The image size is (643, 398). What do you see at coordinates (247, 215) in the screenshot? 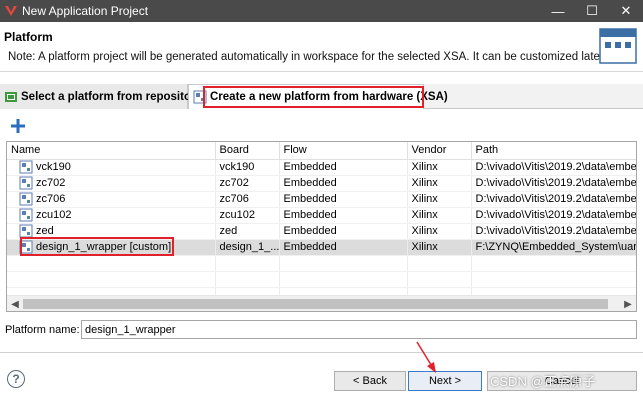
I see `cell-board: zcu102` at bounding box center [247, 215].